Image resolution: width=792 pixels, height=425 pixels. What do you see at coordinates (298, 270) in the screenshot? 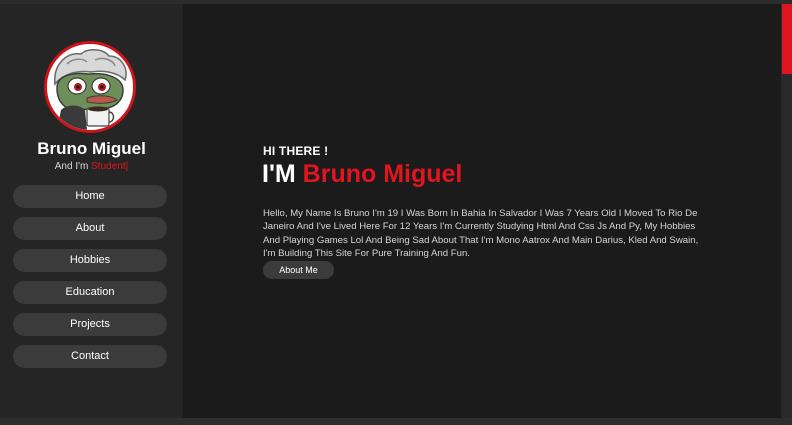
I see `about-me-button: About Me` at bounding box center [298, 270].